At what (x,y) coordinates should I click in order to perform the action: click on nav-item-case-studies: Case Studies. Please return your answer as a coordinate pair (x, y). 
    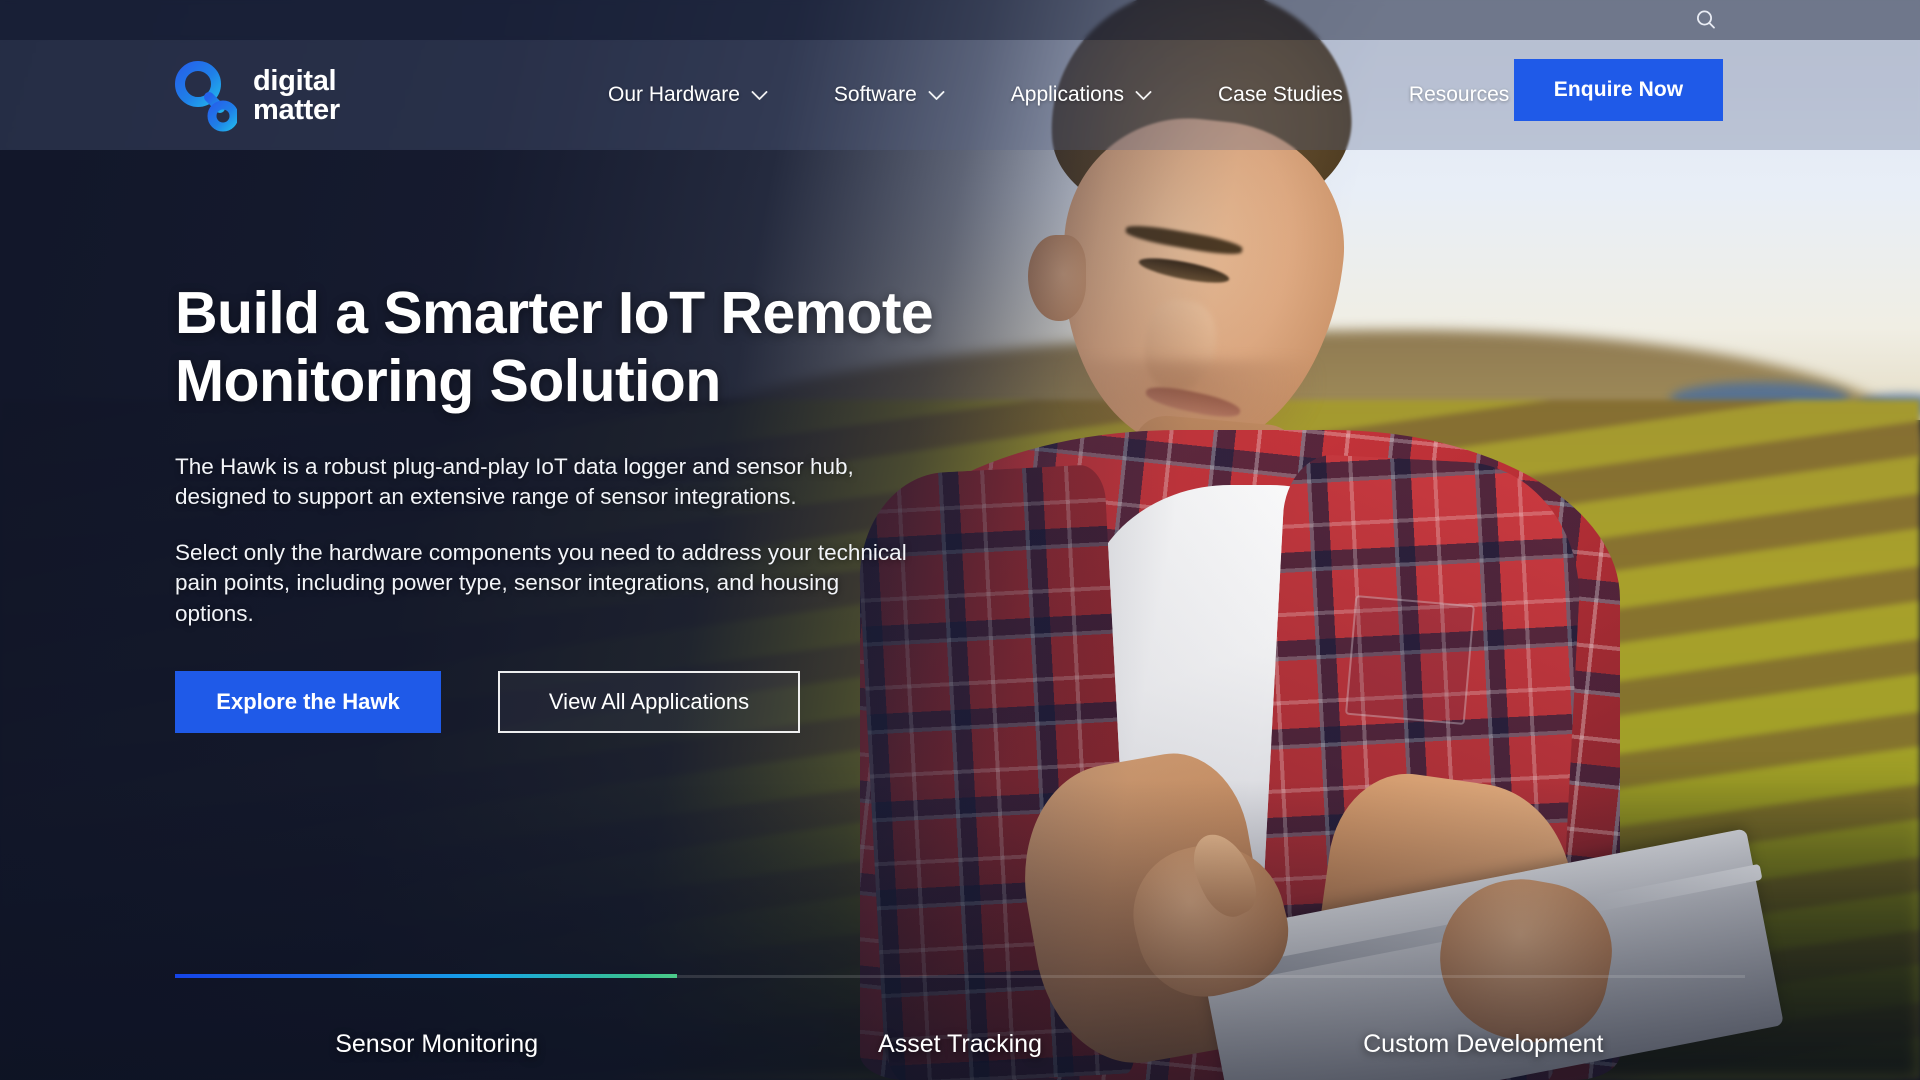
    Looking at the image, I should click on (1280, 95).